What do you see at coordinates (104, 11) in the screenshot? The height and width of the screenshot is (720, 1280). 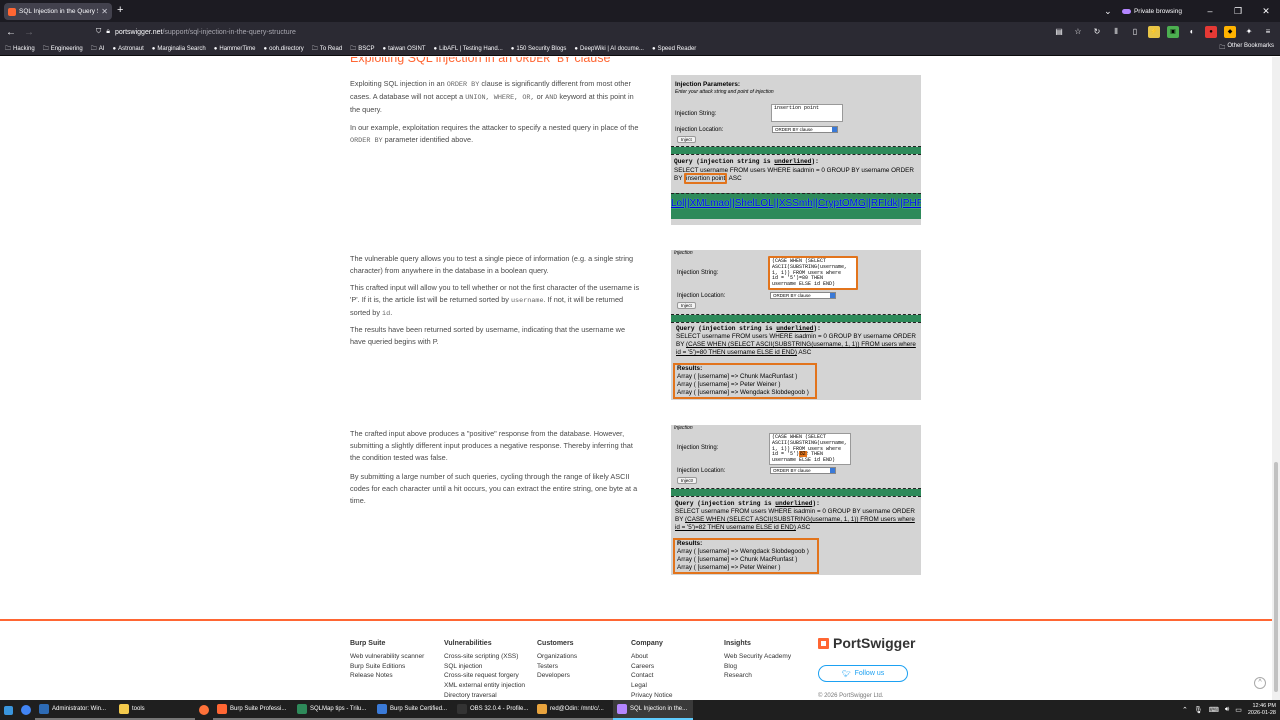 I see `close-tab-icon: ✕` at bounding box center [104, 11].